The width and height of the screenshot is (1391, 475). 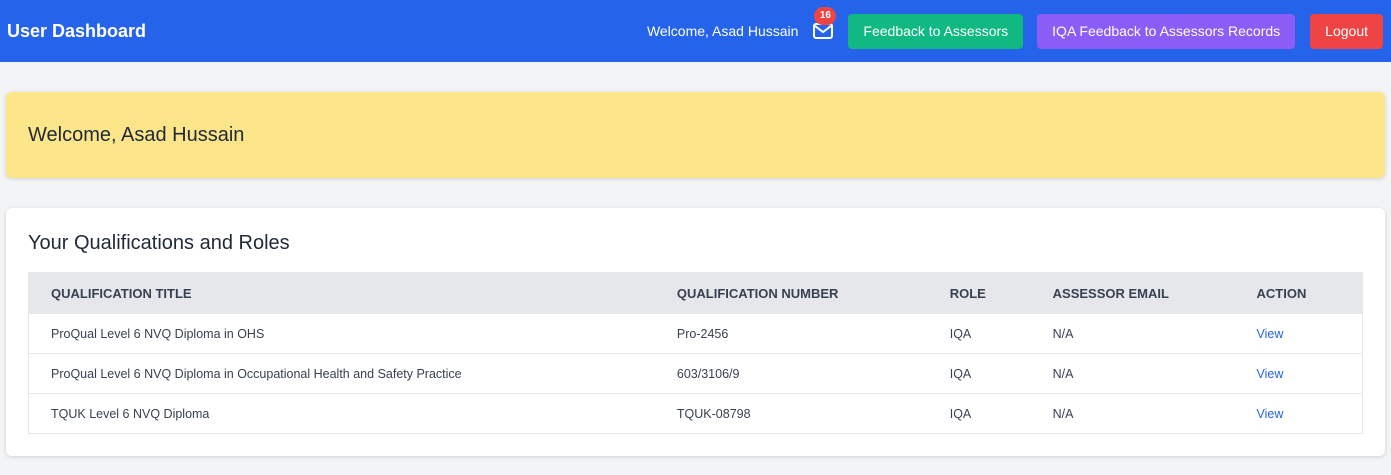 I want to click on column-header-number: QUALIFICATION NUMBER, so click(x=757, y=293).